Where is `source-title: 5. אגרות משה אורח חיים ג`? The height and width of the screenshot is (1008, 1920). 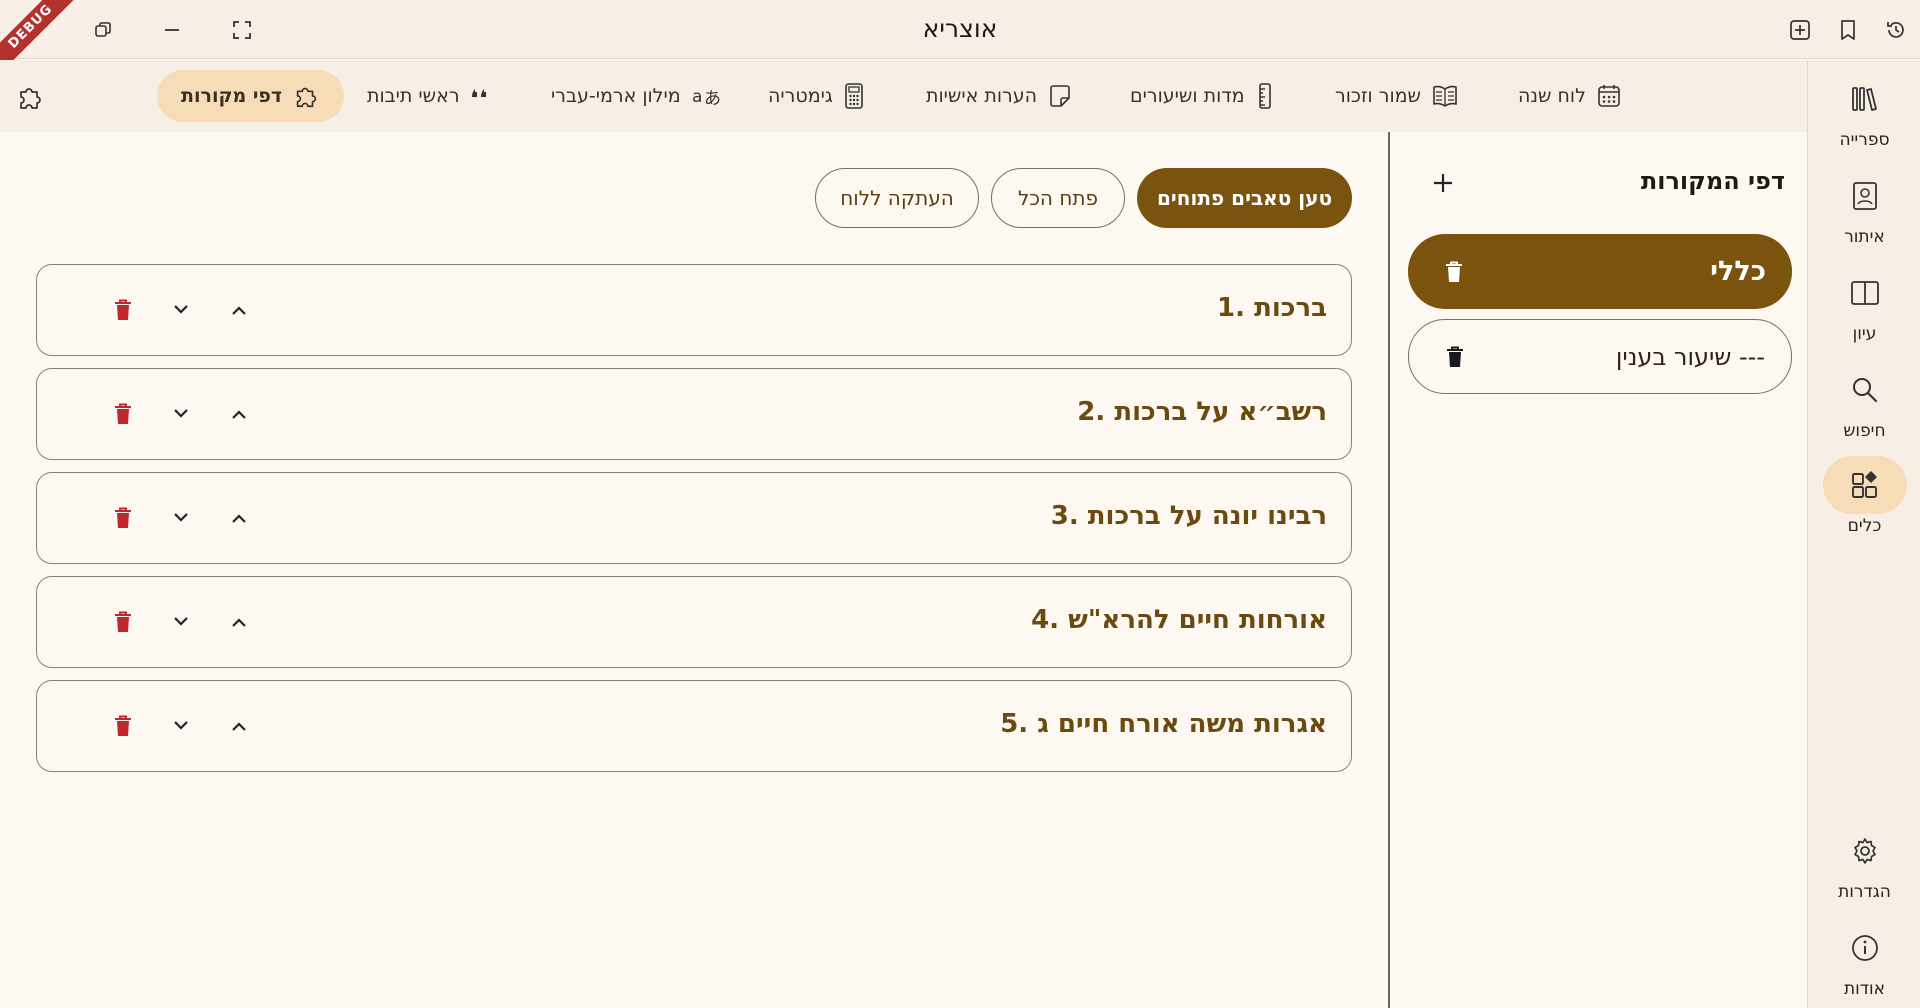 source-title: 5. אגרות משה אורח חיים ג is located at coordinates (1163, 724).